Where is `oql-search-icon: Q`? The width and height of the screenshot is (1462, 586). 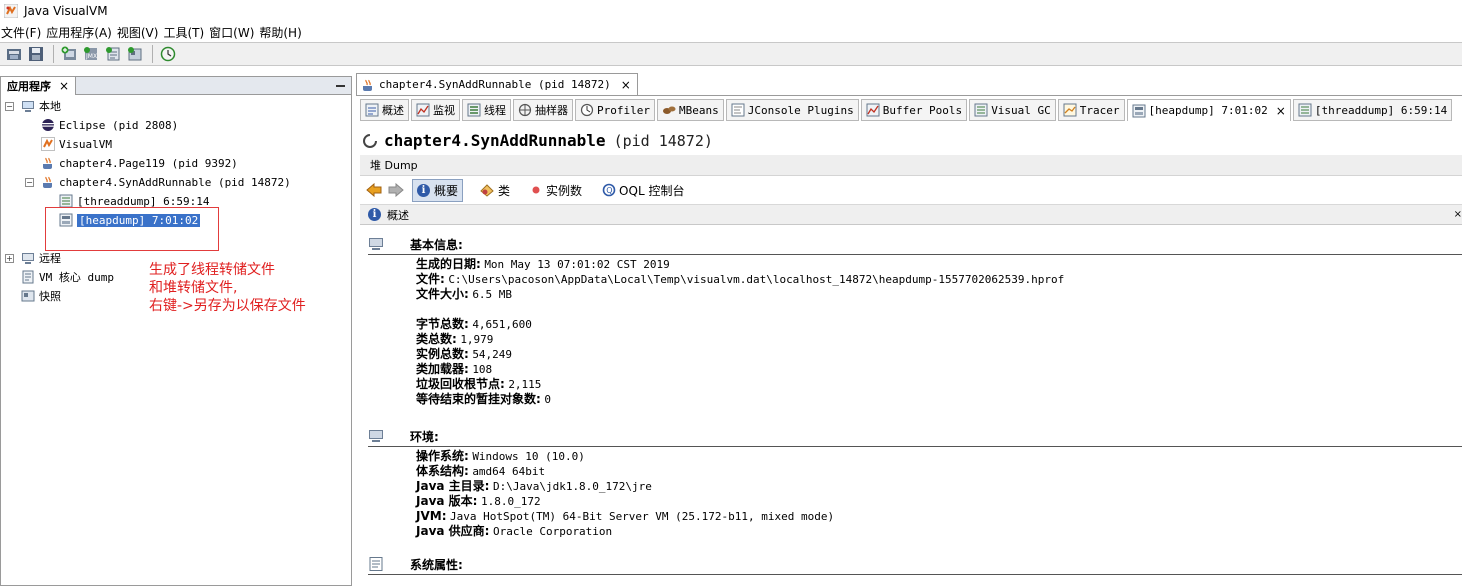
oql-search-icon: Q is located at coordinates (609, 190).